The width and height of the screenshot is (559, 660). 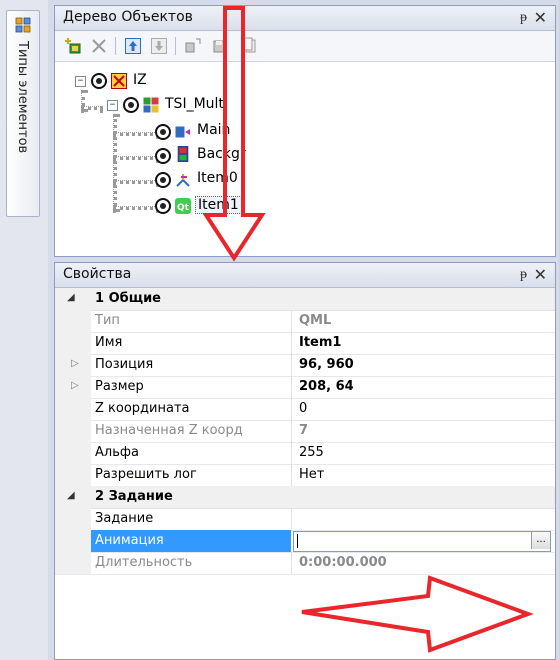 What do you see at coordinates (311, 452) in the screenshot?
I see `property-value: 255` at bounding box center [311, 452].